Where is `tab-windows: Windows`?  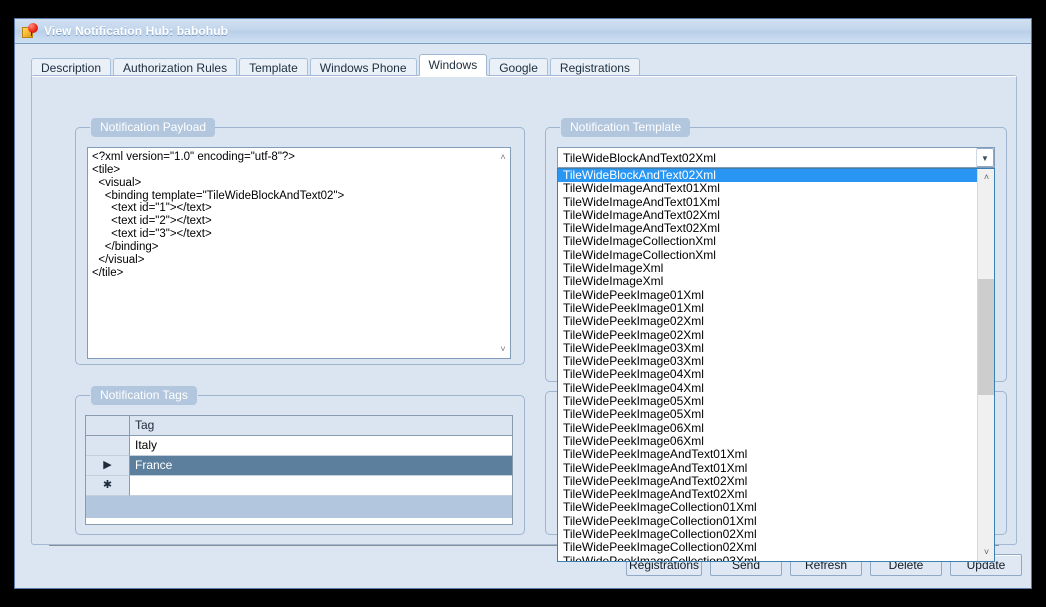 tab-windows: Windows is located at coordinates (453, 65).